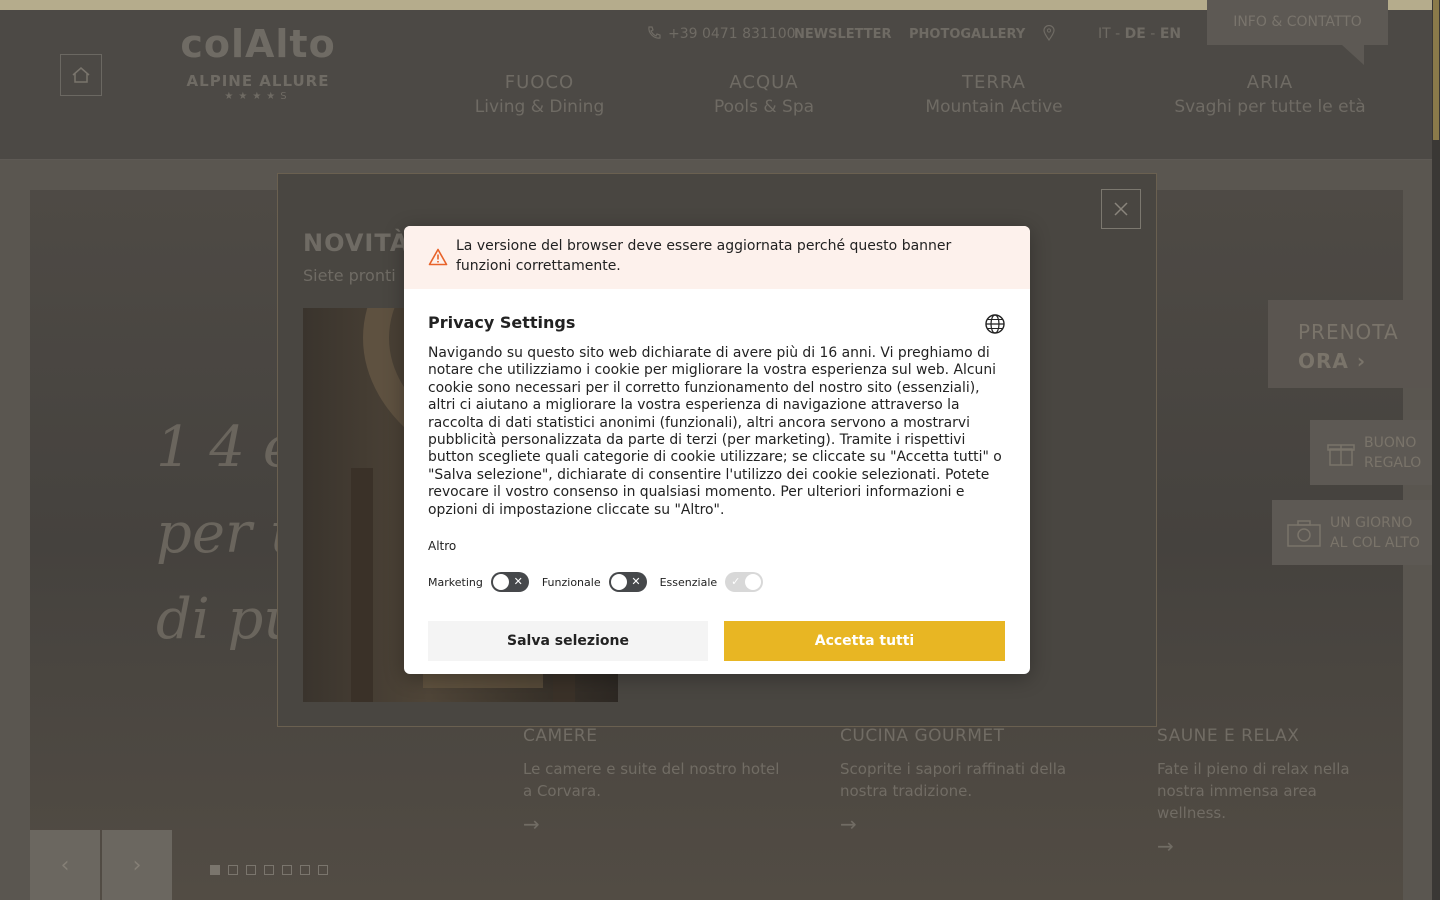 The image size is (1440, 900). Describe the element at coordinates (1170, 34) in the screenshot. I see `lang-en: EN` at that location.